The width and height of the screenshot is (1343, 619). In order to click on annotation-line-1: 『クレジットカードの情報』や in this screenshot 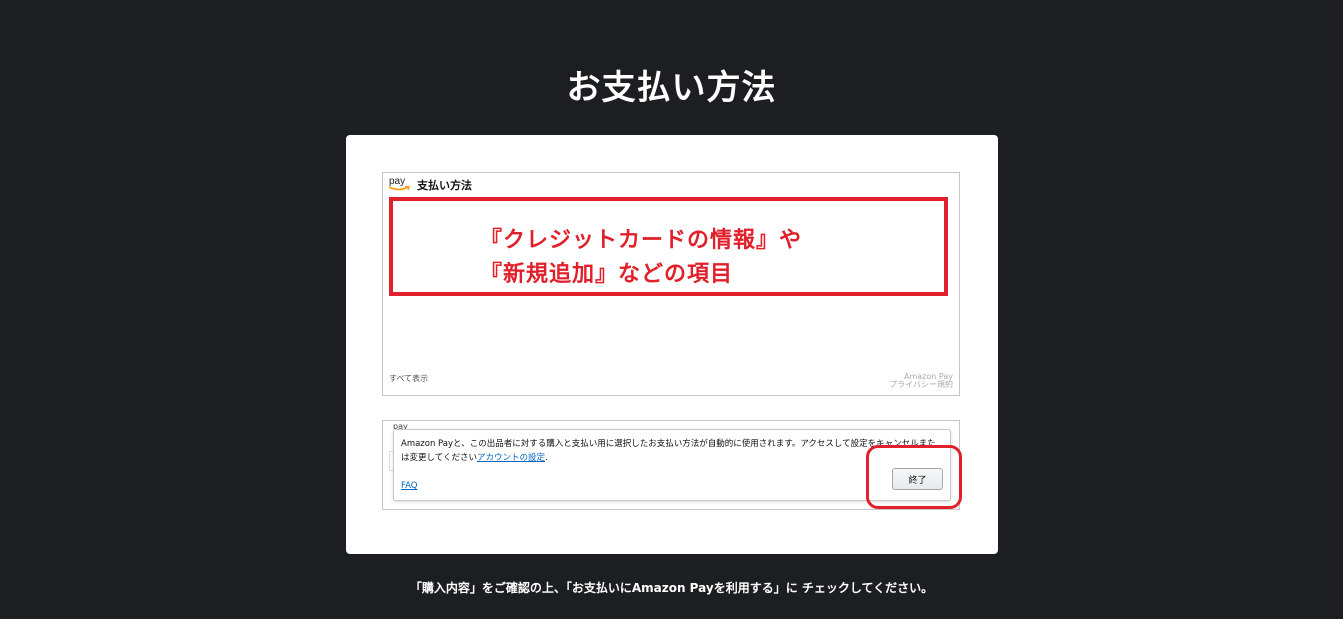, I will do `click(641, 240)`.